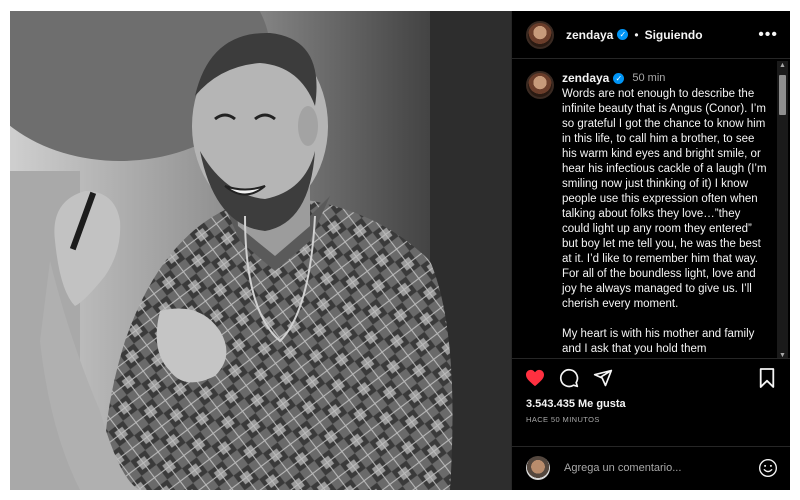  Describe the element at coordinates (538, 468) in the screenshot. I see `viewer-avatar` at that location.